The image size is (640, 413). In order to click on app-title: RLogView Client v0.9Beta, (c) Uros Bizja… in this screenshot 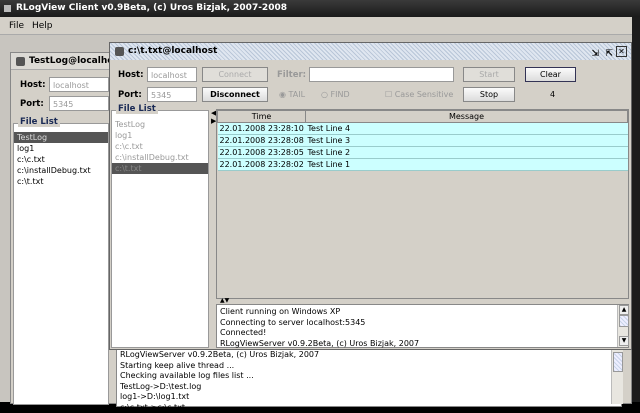, I will do `click(151, 8)`.